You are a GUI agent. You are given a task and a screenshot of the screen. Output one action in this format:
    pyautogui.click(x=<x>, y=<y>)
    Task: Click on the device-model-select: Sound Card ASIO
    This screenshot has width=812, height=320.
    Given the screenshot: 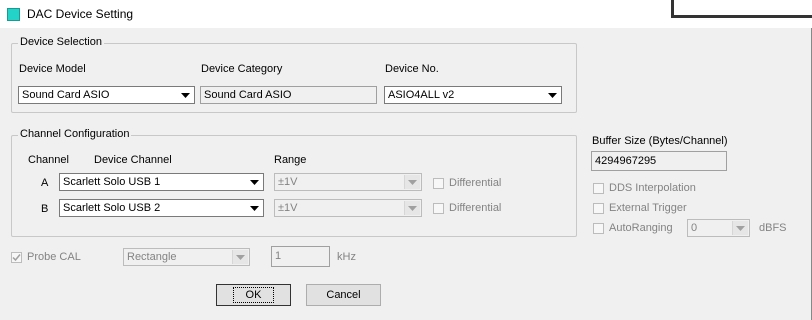 What is the action you would take?
    pyautogui.click(x=106, y=95)
    